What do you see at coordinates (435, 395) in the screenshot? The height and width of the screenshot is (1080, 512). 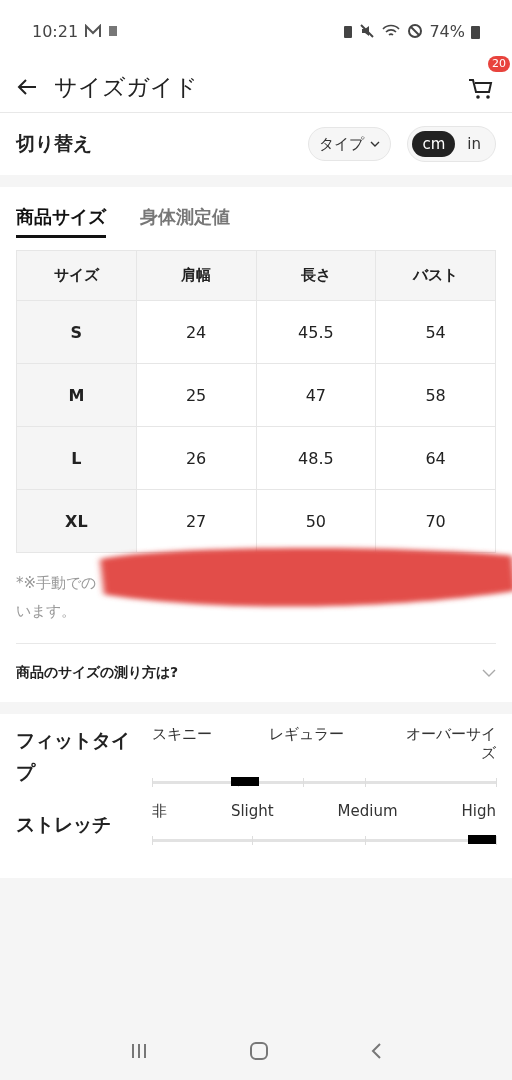 I see `table-cell: 58` at bounding box center [435, 395].